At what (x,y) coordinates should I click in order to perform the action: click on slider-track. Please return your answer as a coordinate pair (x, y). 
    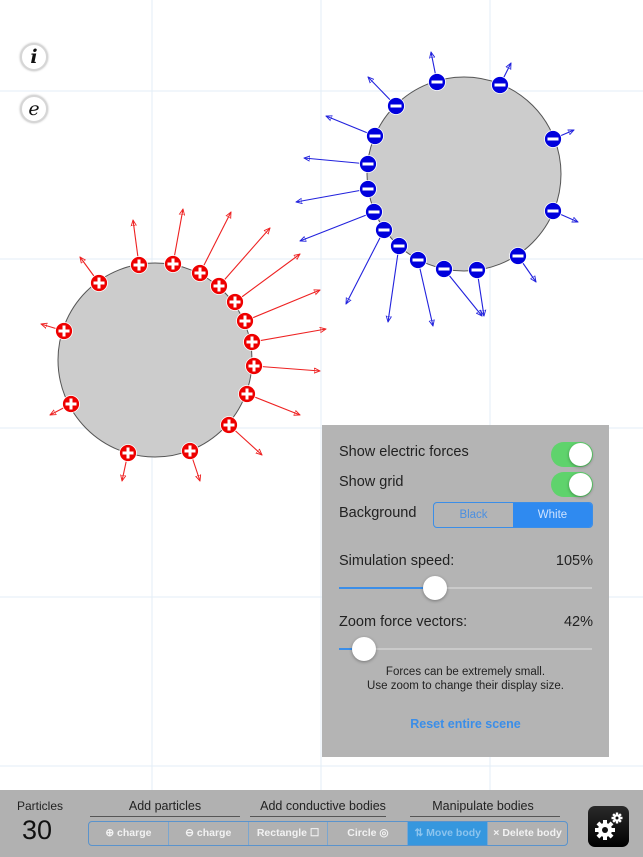
    Looking at the image, I should click on (465, 649).